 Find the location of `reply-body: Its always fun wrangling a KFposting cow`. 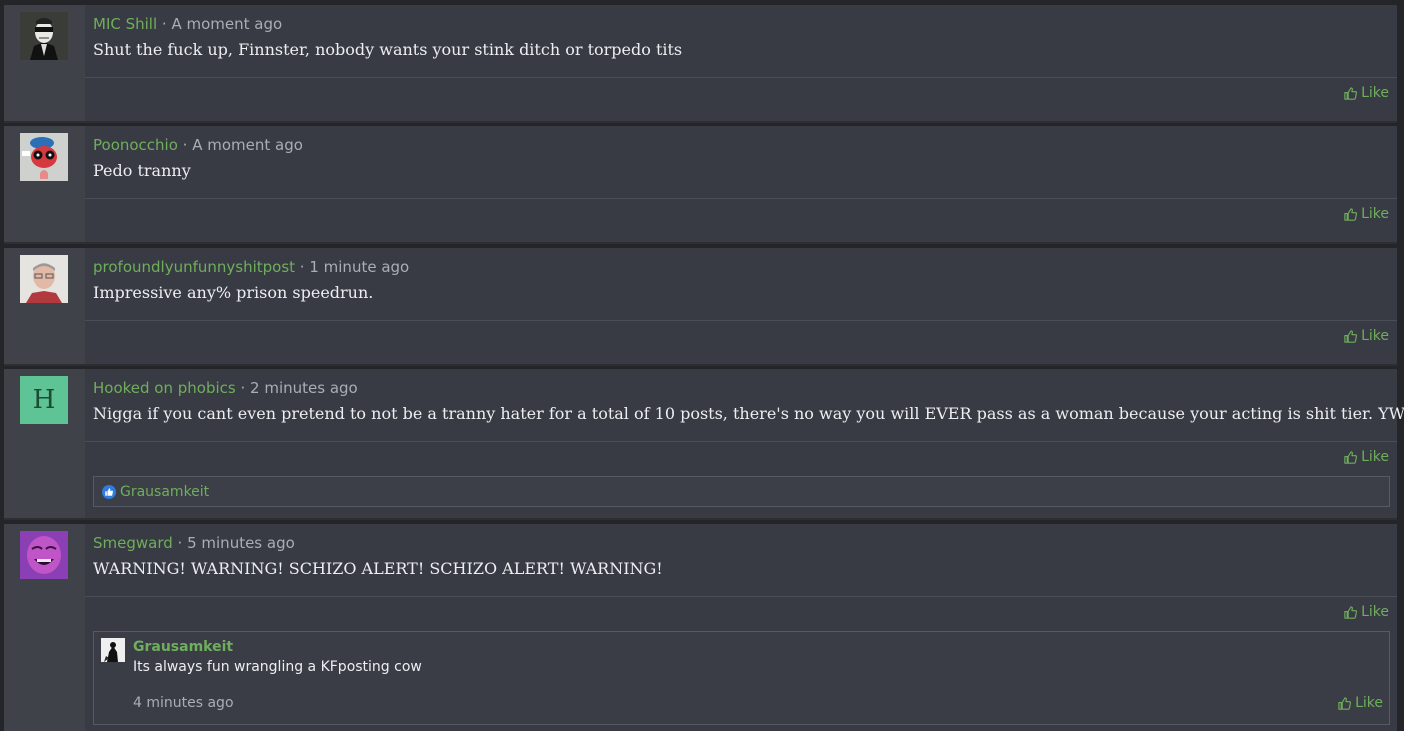

reply-body: Its always fun wrangling a KFposting cow is located at coordinates (277, 667).